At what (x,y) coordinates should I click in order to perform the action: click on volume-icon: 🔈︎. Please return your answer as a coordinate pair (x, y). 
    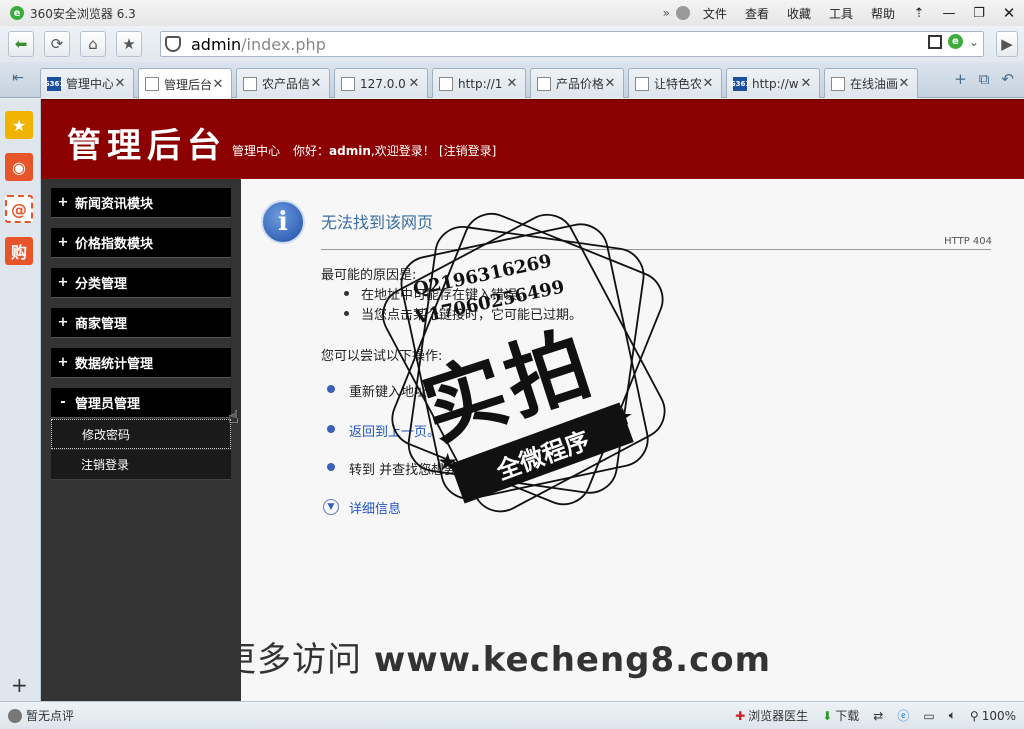
    Looking at the image, I should click on (952, 715).